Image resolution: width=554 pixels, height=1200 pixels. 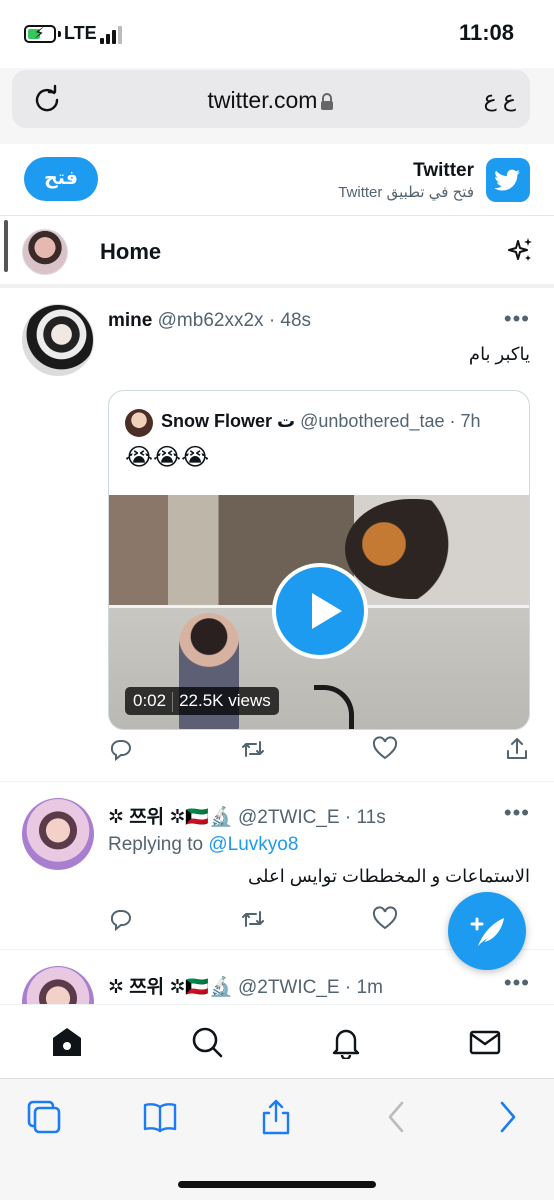 I want to click on open-app-banner: فتح Twitter فتح في تطبيق Twitter, so click(x=277, y=180).